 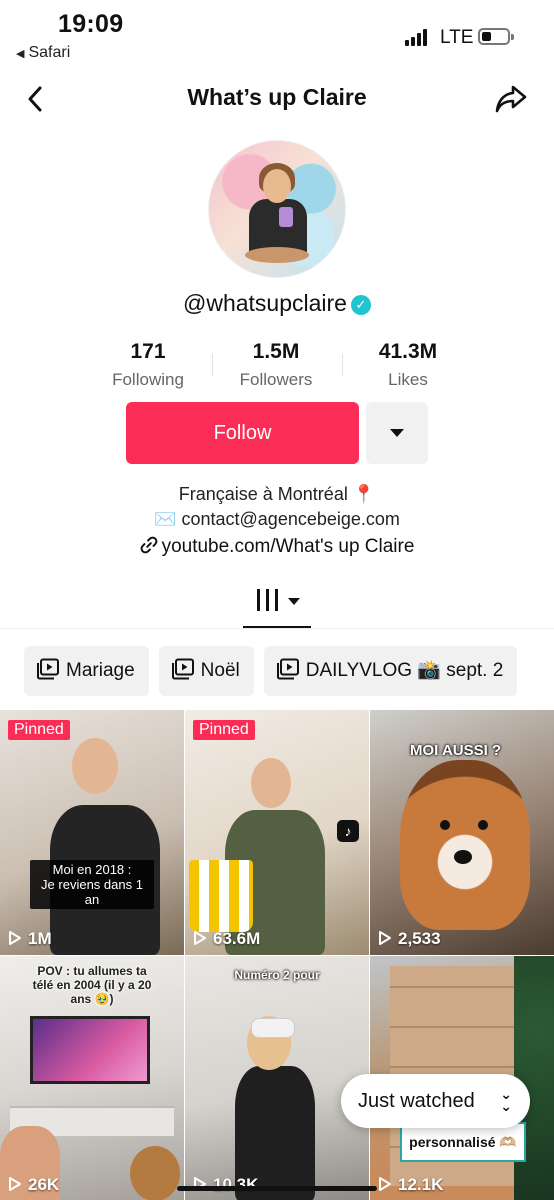 I want to click on status-time: 19:09, so click(x=91, y=24).